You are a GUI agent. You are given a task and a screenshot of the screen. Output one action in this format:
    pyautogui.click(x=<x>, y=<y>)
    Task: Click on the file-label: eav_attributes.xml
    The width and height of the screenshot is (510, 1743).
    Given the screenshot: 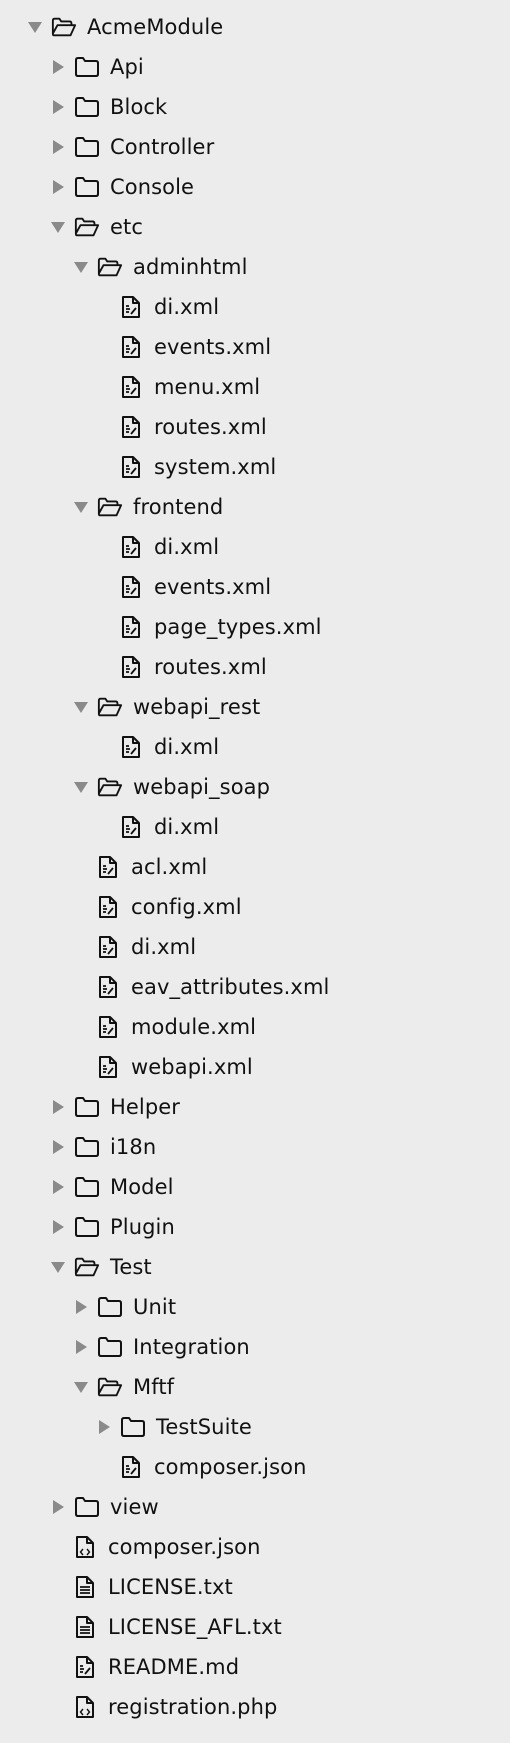 What is the action you would take?
    pyautogui.click(x=230, y=987)
    